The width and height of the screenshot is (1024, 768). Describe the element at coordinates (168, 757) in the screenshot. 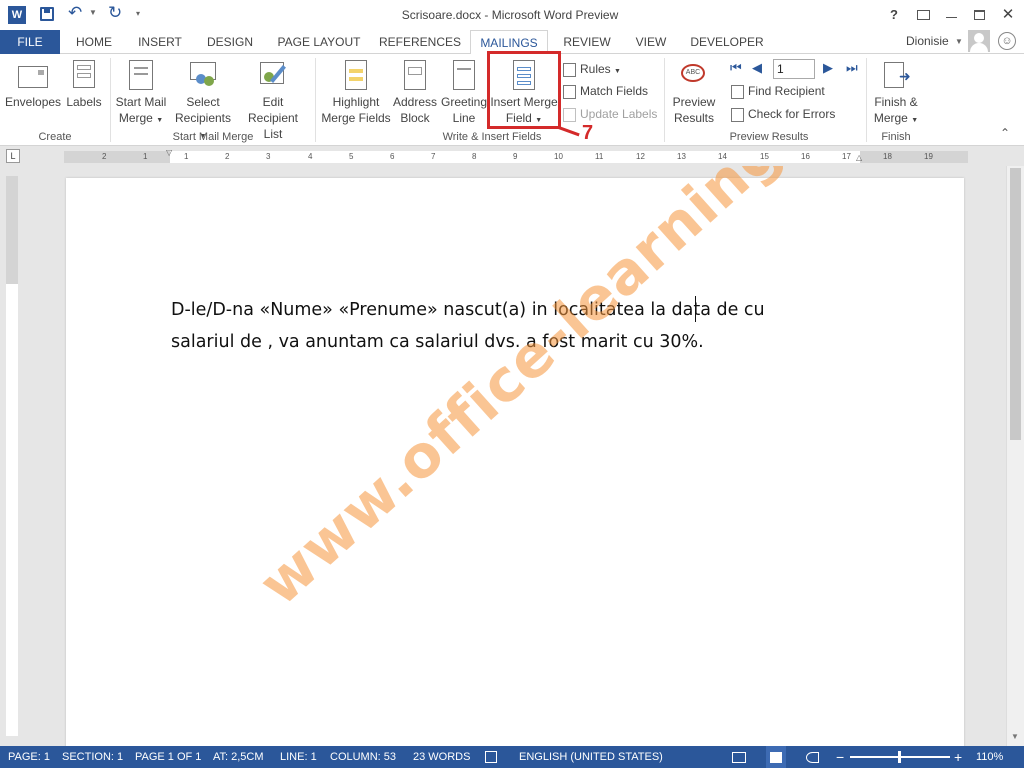

I see `status-page-of: PAGE 1 OF 1` at that location.